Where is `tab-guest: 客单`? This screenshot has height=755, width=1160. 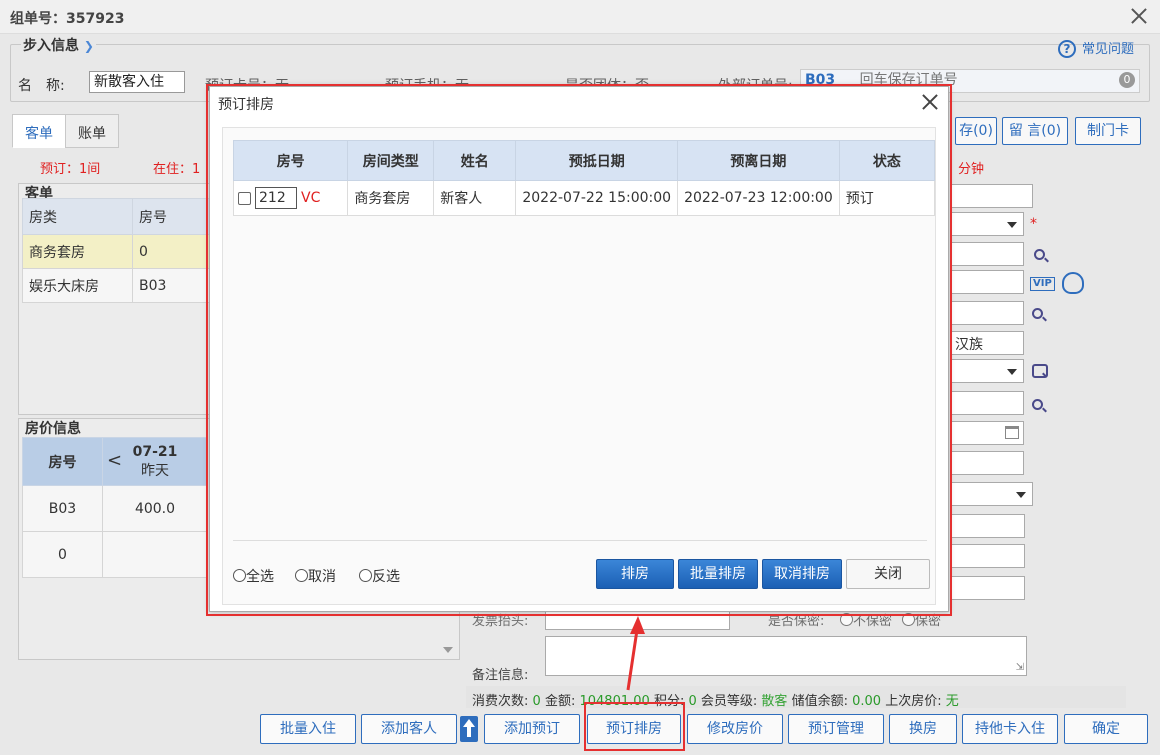
tab-guest: 客单 is located at coordinates (39, 131).